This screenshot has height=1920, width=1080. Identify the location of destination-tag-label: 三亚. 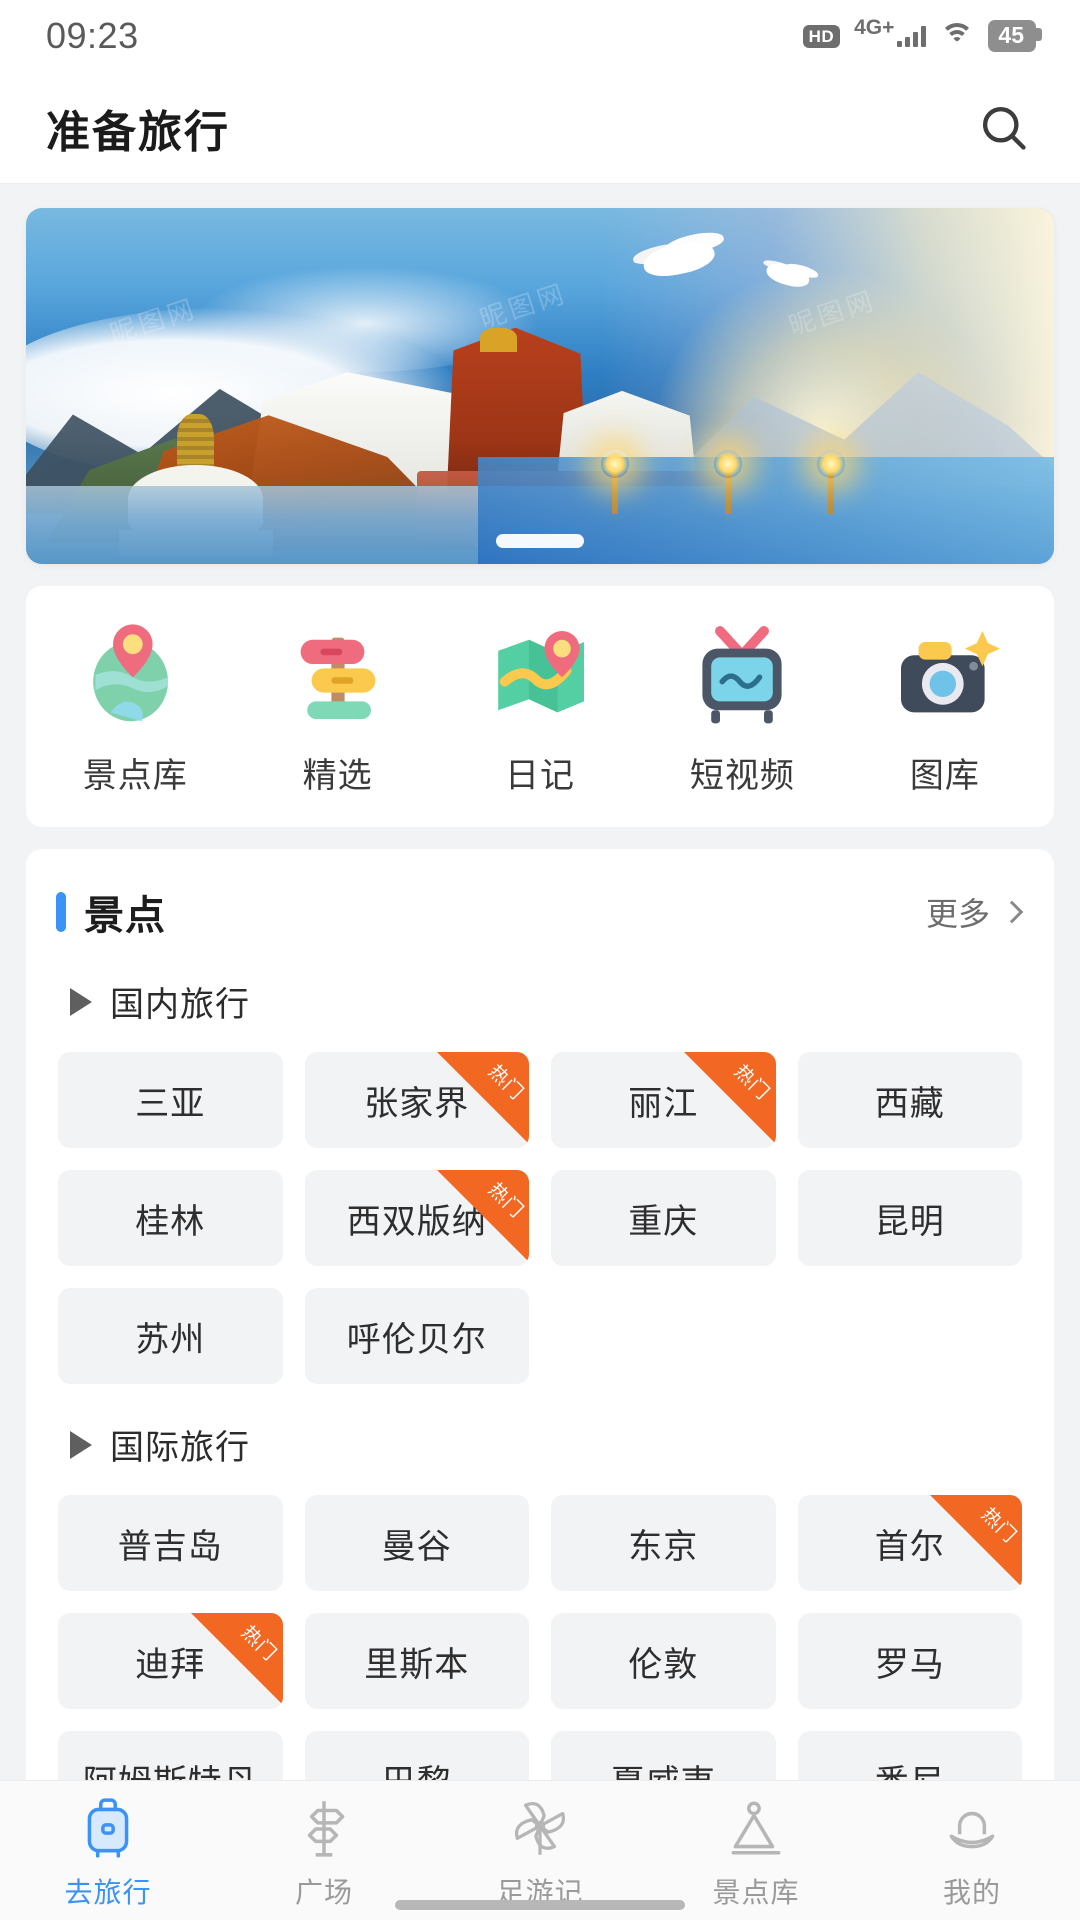
(170, 1103).